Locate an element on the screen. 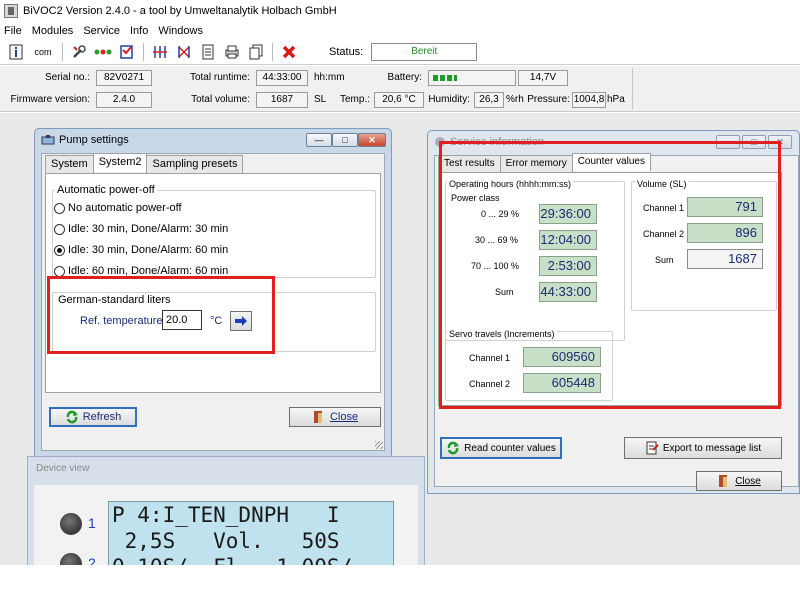 The width and height of the screenshot is (800, 600). lcd-line-2: 2,5S Vol. 50S is located at coordinates (226, 541).